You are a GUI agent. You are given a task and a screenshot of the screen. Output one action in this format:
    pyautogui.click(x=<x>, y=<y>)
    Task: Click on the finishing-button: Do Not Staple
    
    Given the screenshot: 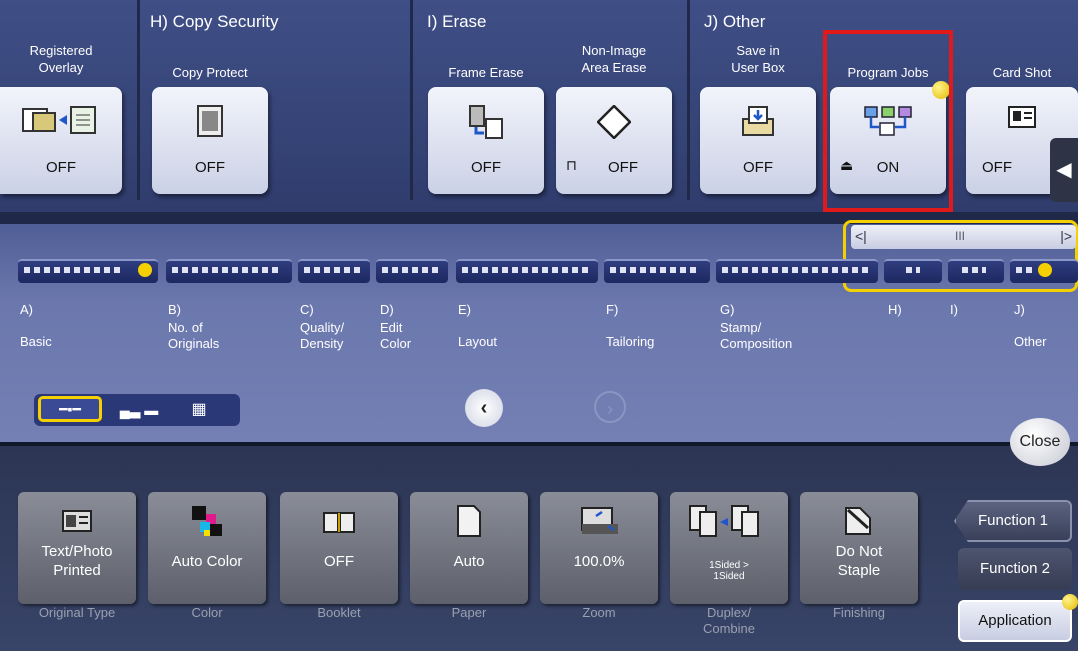 What is the action you would take?
    pyautogui.click(x=859, y=548)
    